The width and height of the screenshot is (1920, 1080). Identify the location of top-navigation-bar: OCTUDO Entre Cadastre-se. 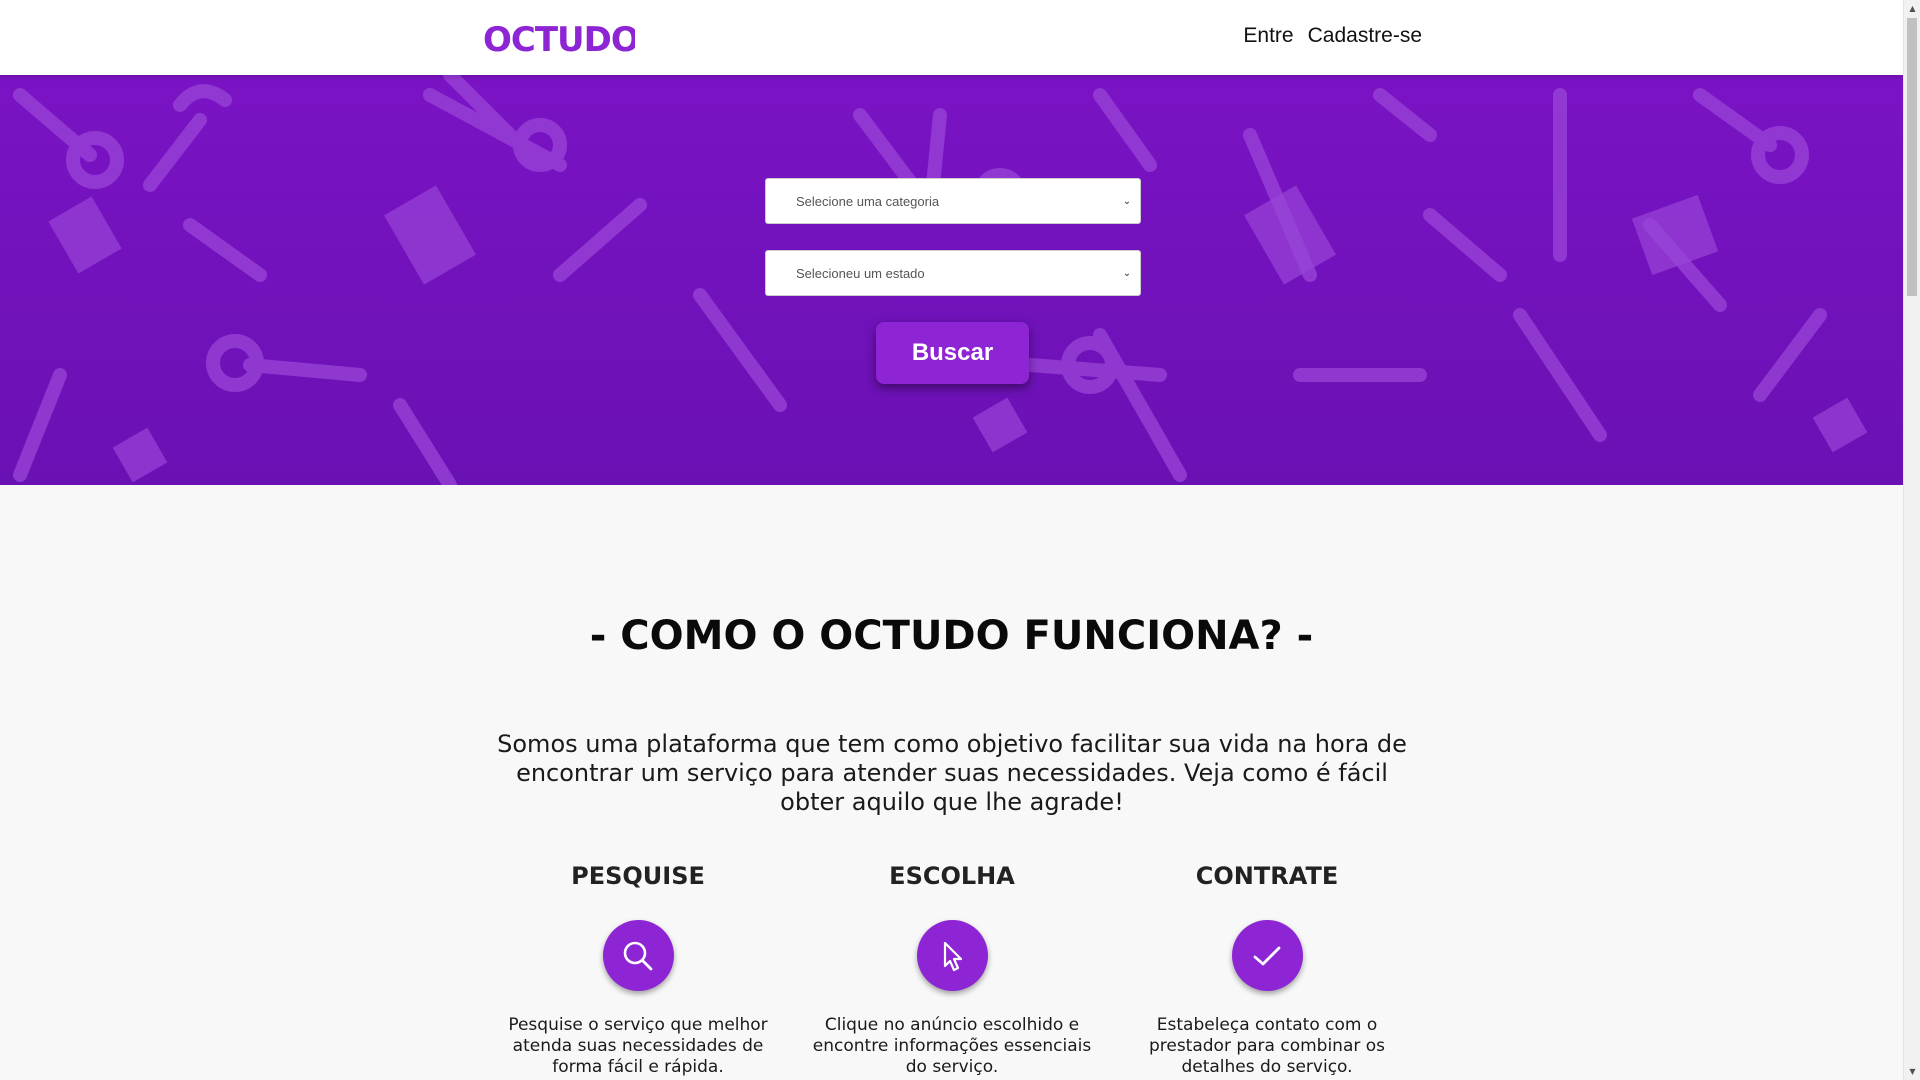
(951, 37).